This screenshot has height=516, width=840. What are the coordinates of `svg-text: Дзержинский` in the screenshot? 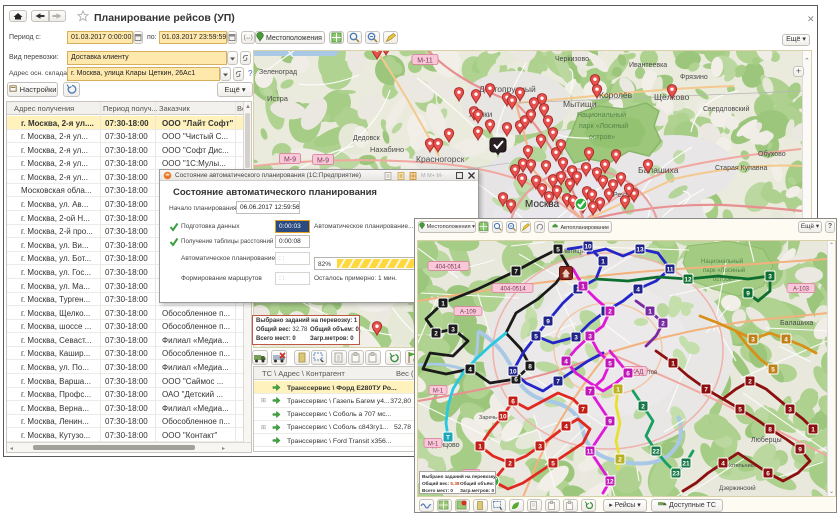 It's located at (737, 488).